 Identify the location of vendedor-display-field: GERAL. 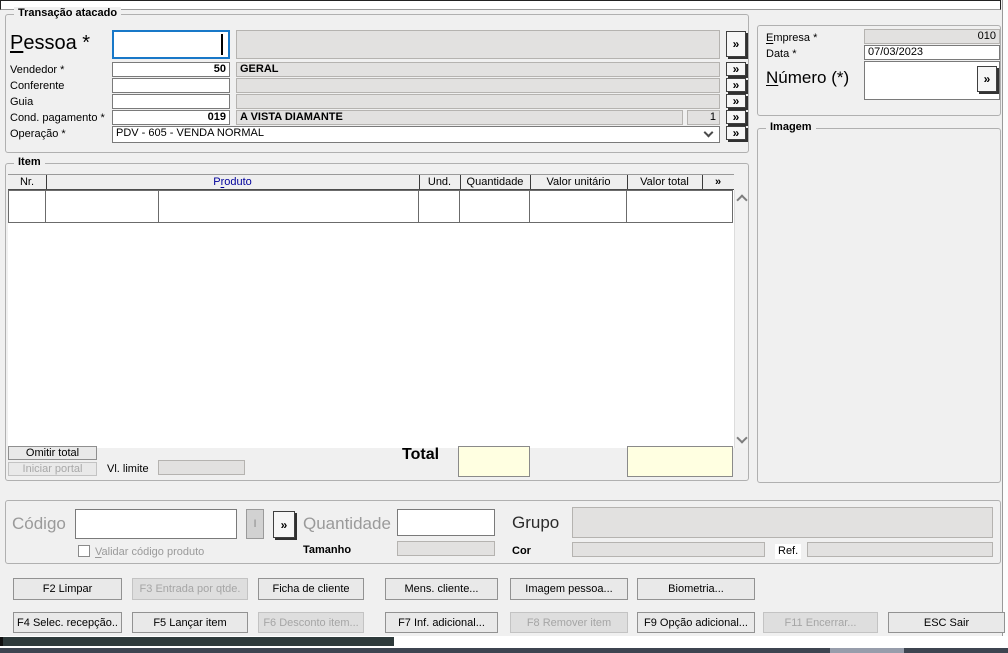
(478, 69).